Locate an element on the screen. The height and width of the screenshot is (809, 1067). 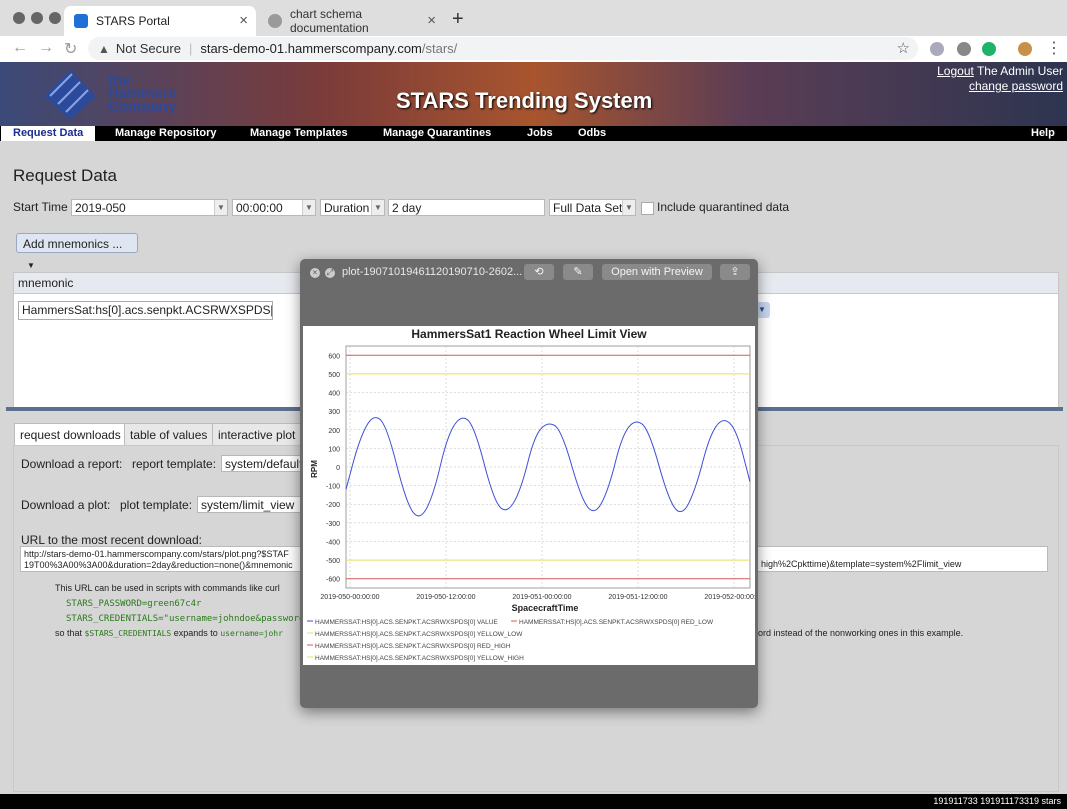
shield-extension-icon is located at coordinates (937, 49).